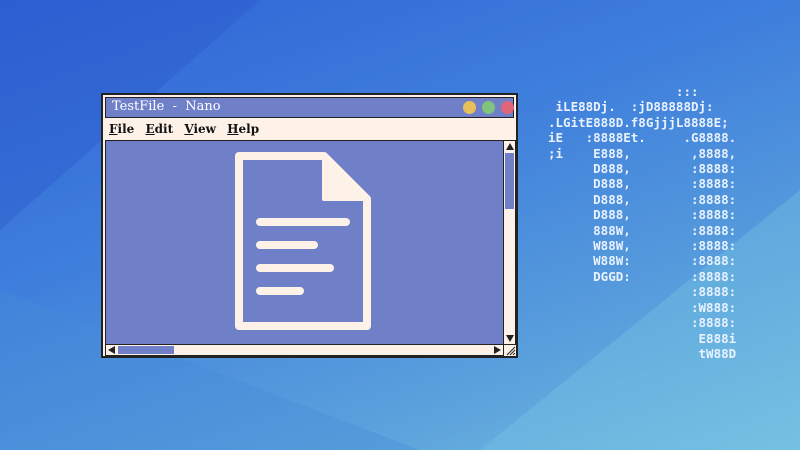 This screenshot has width=800, height=450. I want to click on minimize-button, so click(469, 107).